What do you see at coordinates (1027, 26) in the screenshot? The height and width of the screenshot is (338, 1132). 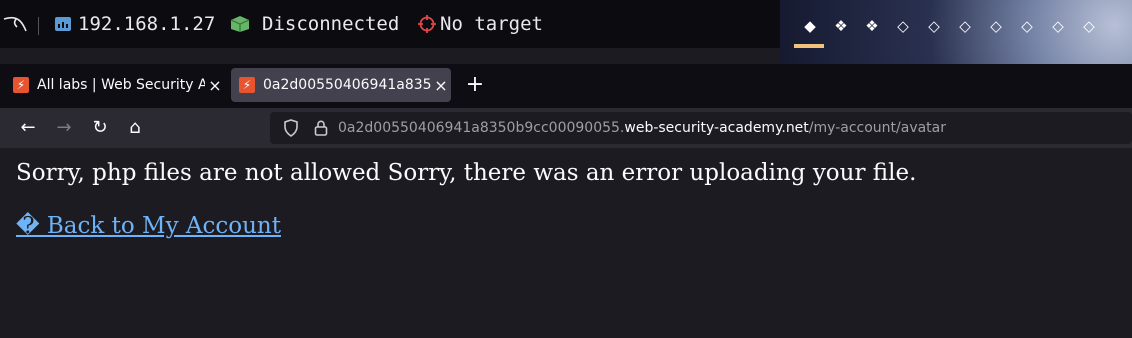 I see `workspace-8: ◇` at bounding box center [1027, 26].